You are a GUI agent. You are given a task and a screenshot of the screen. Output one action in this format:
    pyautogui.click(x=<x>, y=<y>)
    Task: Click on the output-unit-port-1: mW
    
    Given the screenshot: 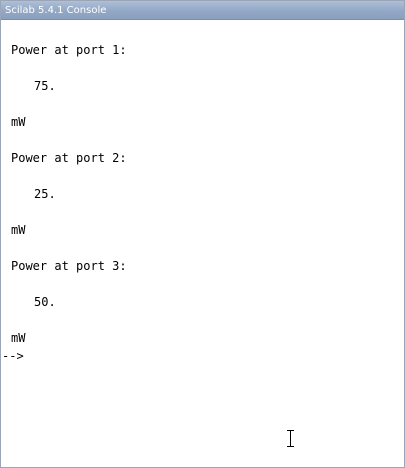 What is the action you would take?
    pyautogui.click(x=18, y=122)
    